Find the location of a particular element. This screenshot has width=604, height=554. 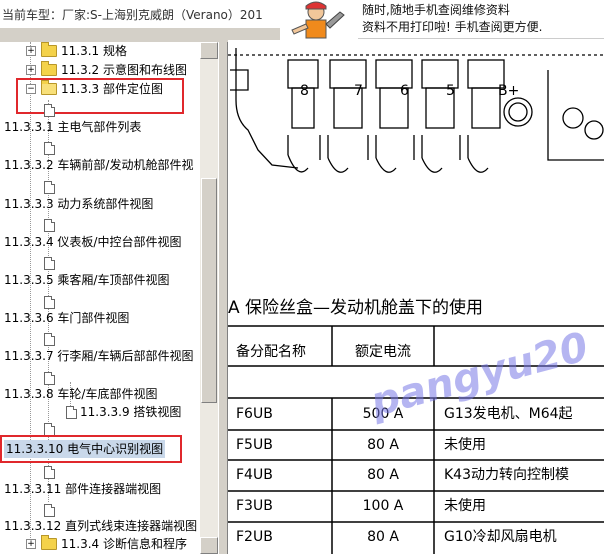

tree-item-label: 11.3.3.2 车辆前部/发动机舱部件视 is located at coordinates (99, 165).